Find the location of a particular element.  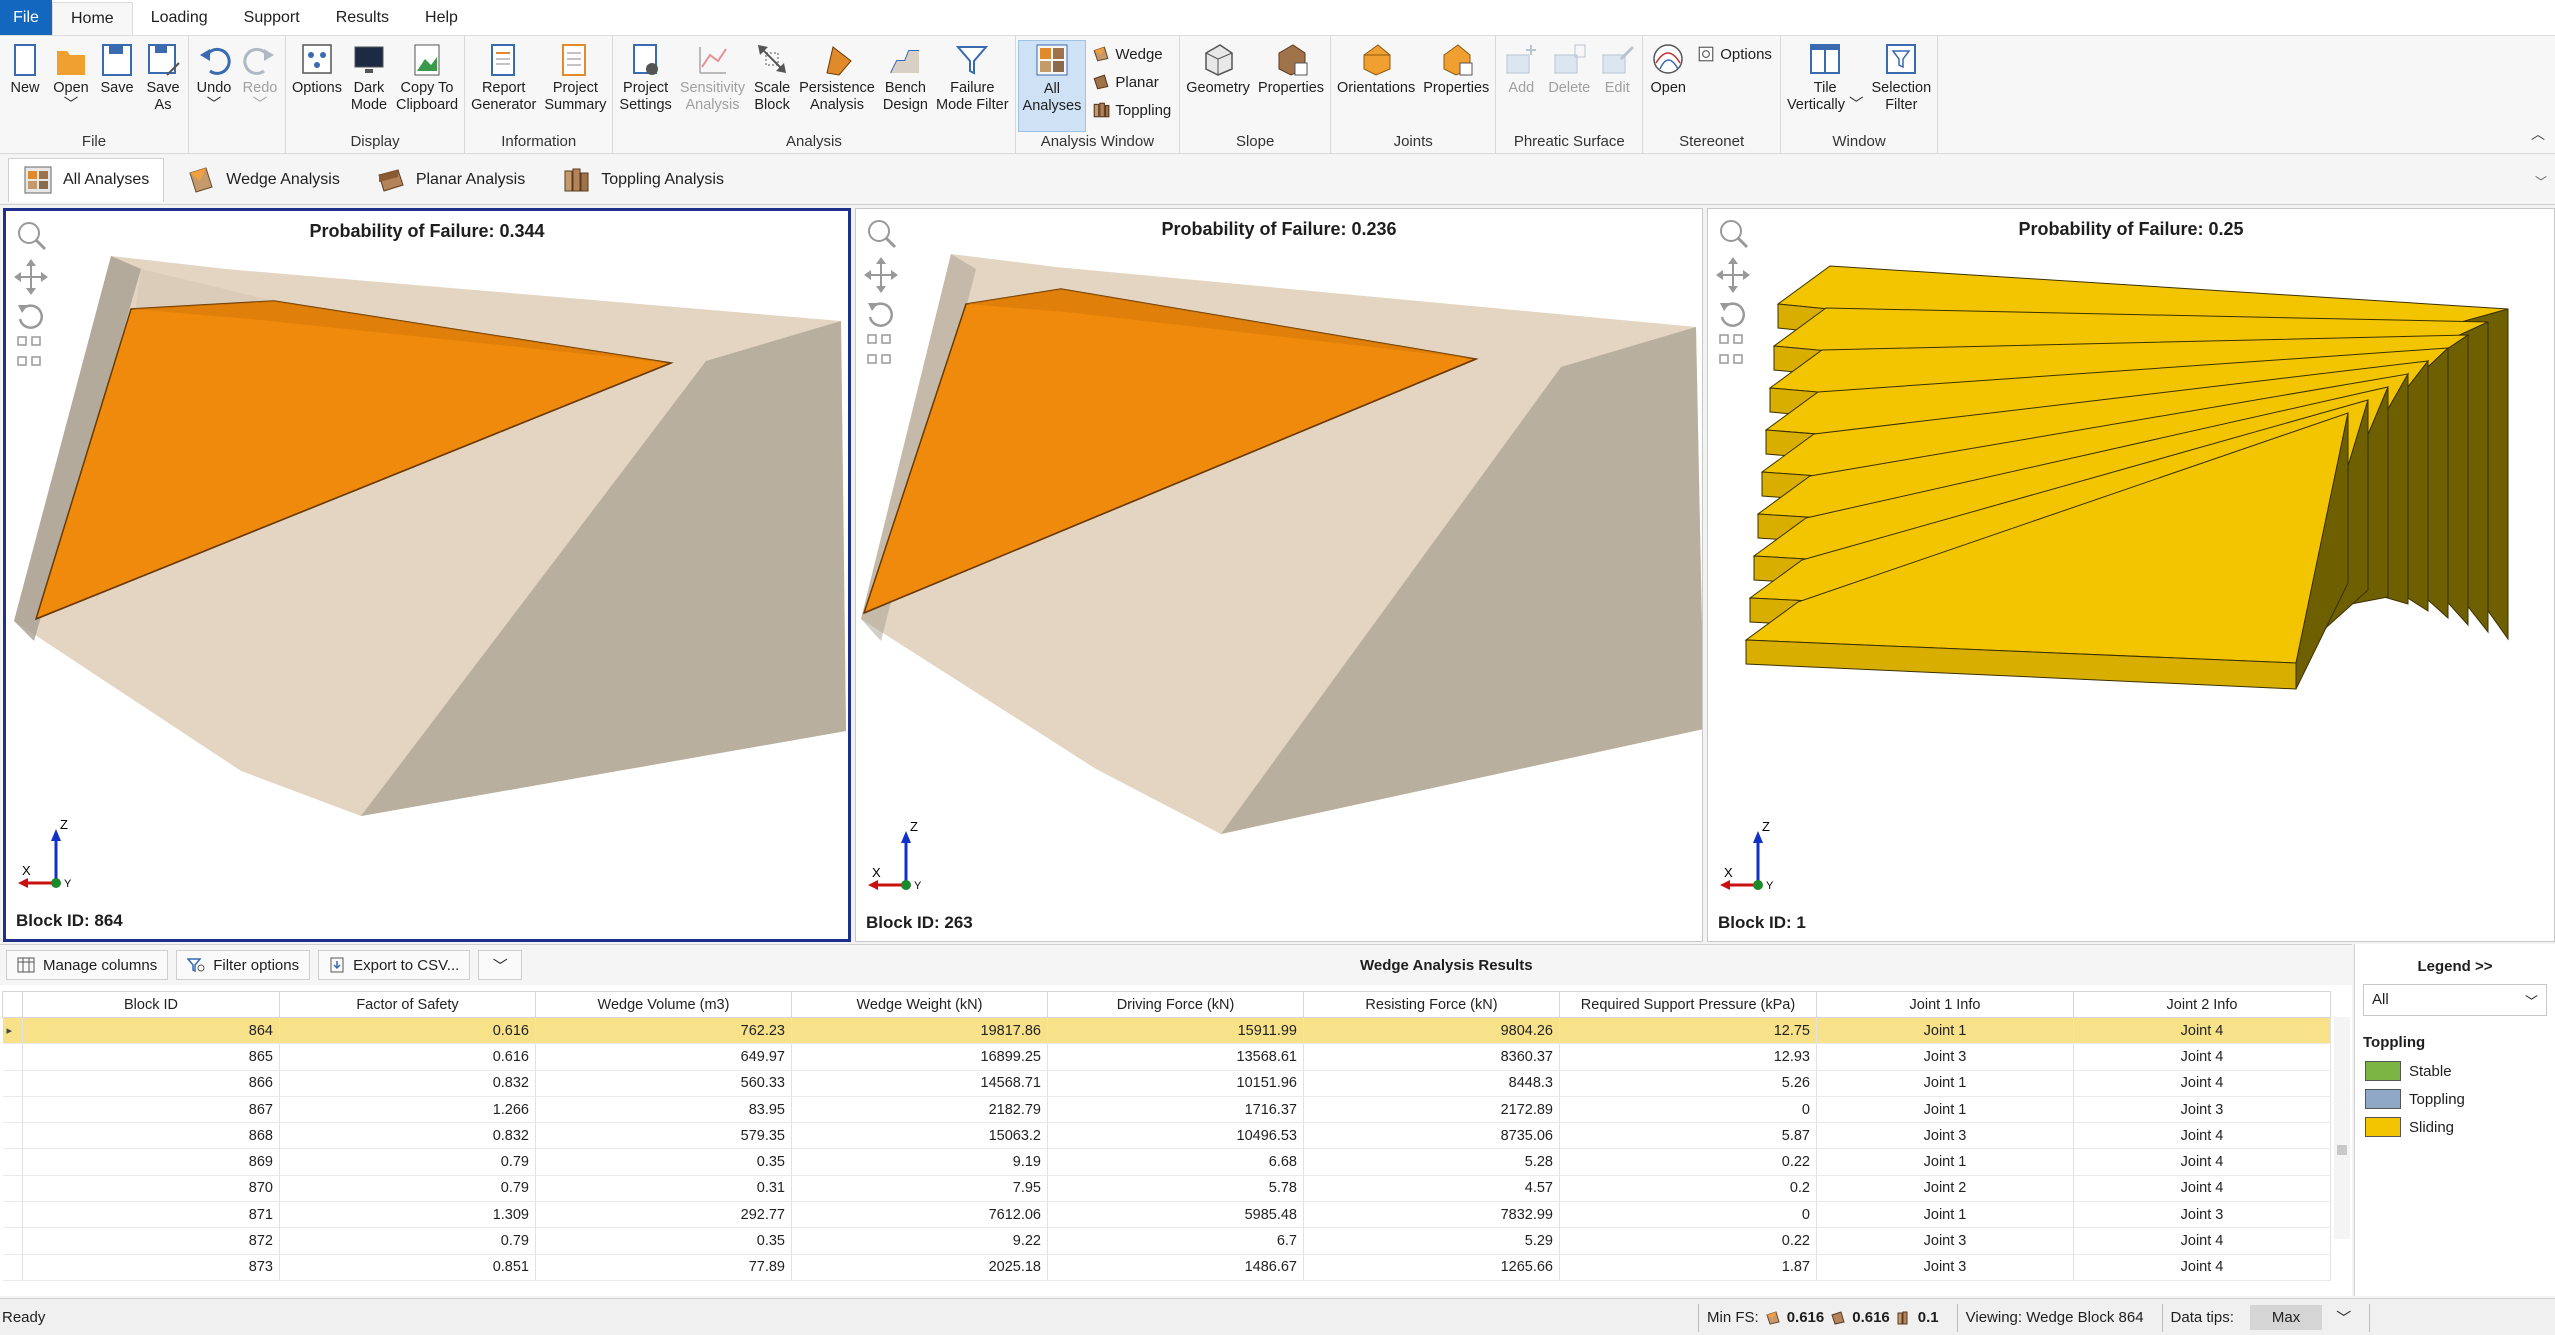

ribbon-button-failure: Failure Mode Filter is located at coordinates (972, 86).